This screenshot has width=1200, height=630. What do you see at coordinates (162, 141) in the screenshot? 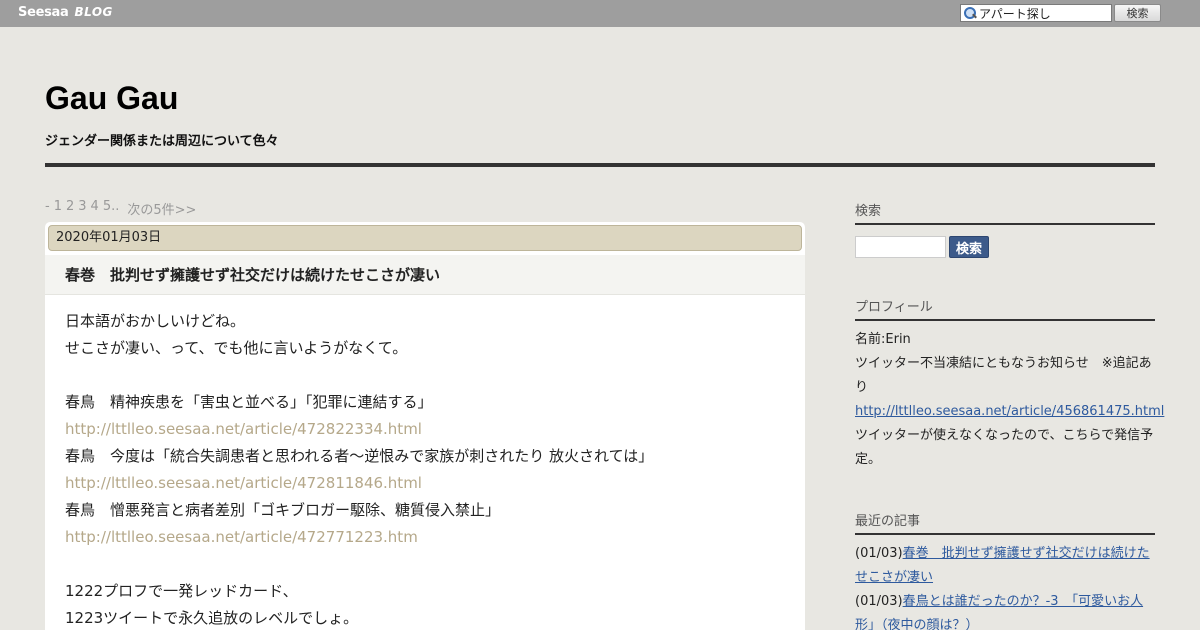
I see `blog-description: ジェンダー関係または周辺について色々` at bounding box center [162, 141].